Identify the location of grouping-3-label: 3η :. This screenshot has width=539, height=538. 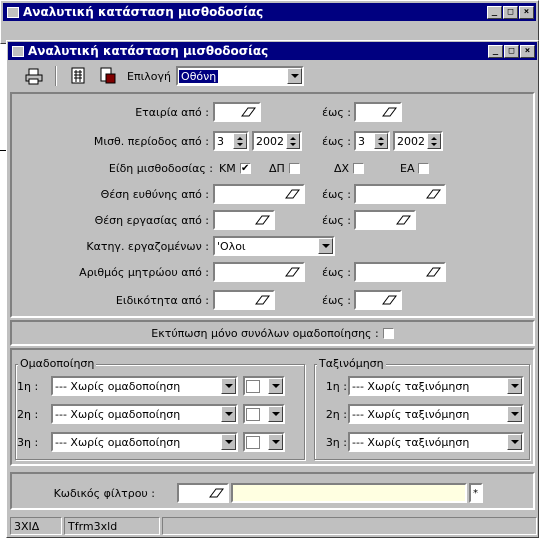
(28, 442).